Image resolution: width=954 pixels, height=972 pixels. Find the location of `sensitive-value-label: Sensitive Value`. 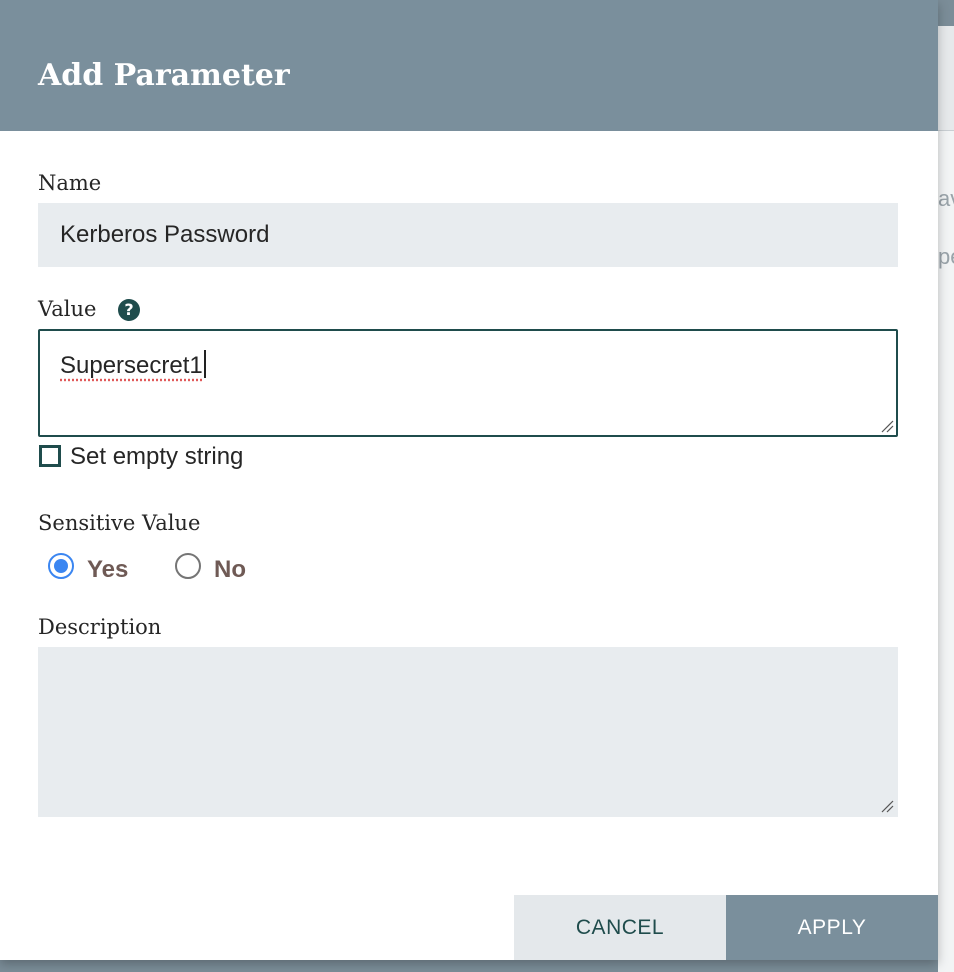

sensitive-value-label: Sensitive Value is located at coordinates (119, 523).